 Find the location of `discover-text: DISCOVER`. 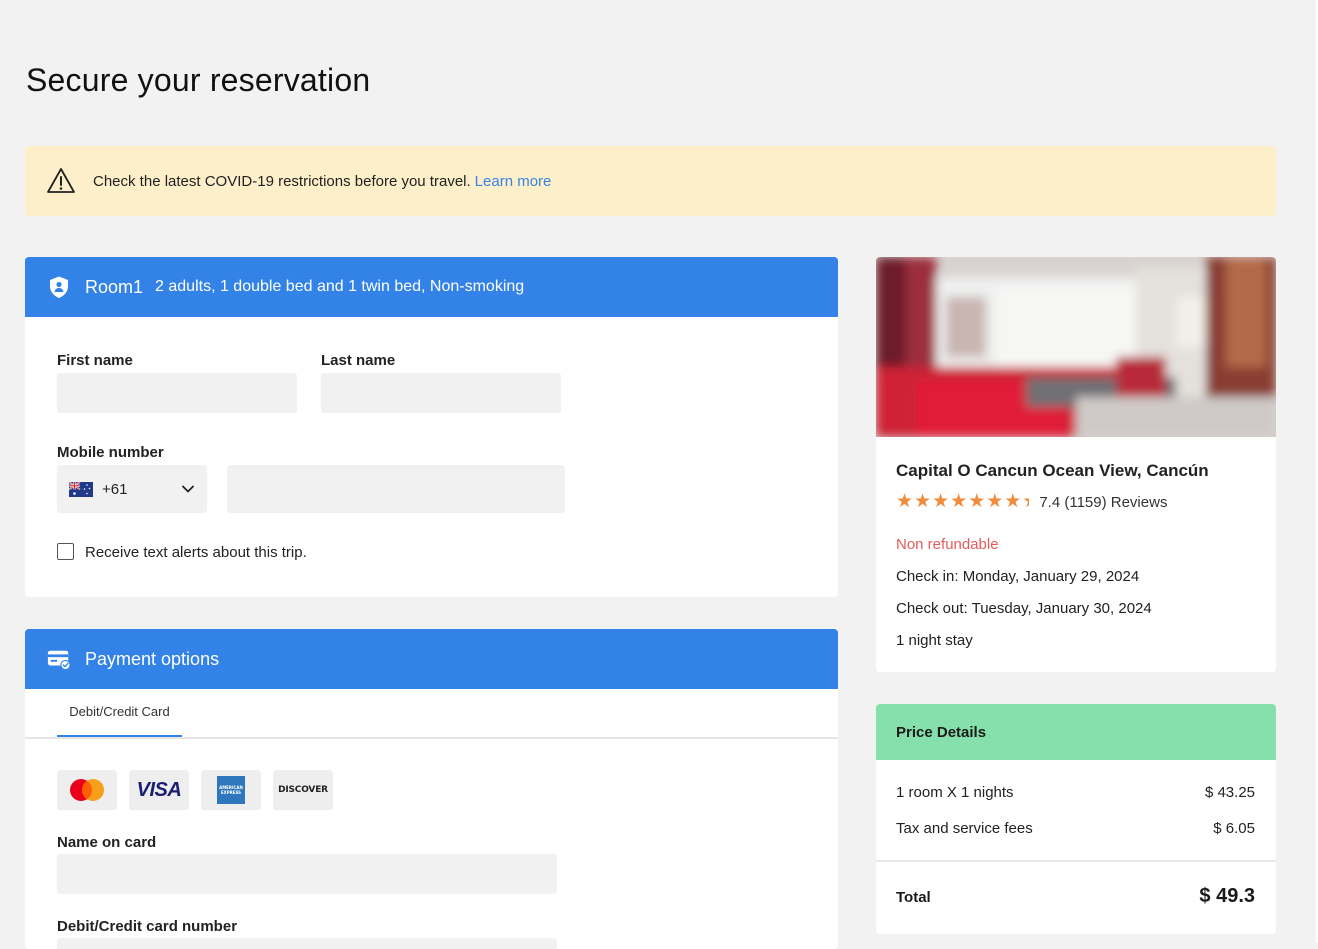

discover-text: DISCOVER is located at coordinates (303, 790).